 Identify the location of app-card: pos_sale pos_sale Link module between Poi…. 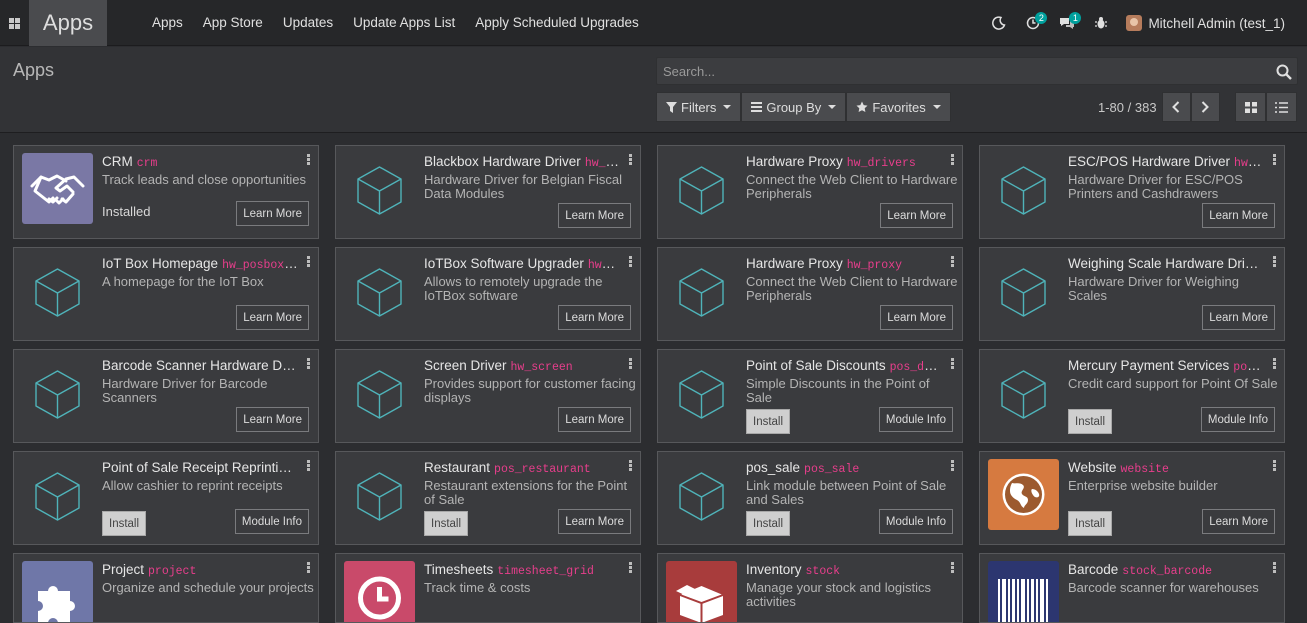
(810, 498).